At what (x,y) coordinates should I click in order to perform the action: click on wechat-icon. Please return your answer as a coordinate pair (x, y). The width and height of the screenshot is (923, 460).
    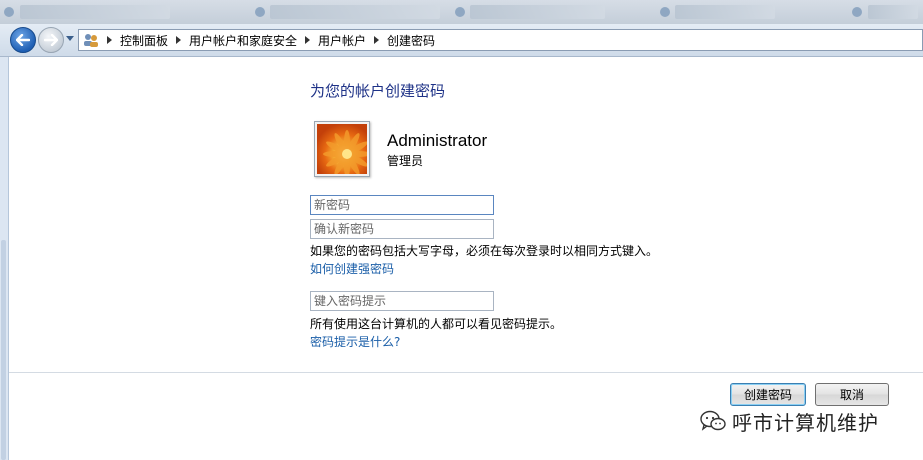
    Looking at the image, I should click on (713, 420).